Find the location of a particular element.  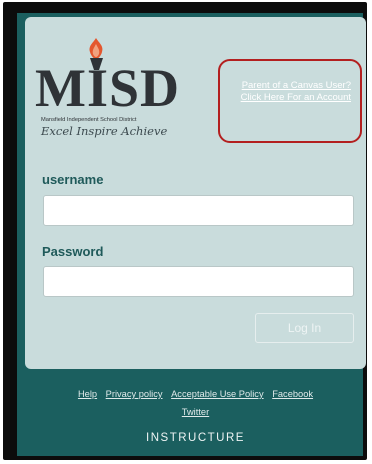

instructure-brand: INSTRUCTURE is located at coordinates (195, 438).